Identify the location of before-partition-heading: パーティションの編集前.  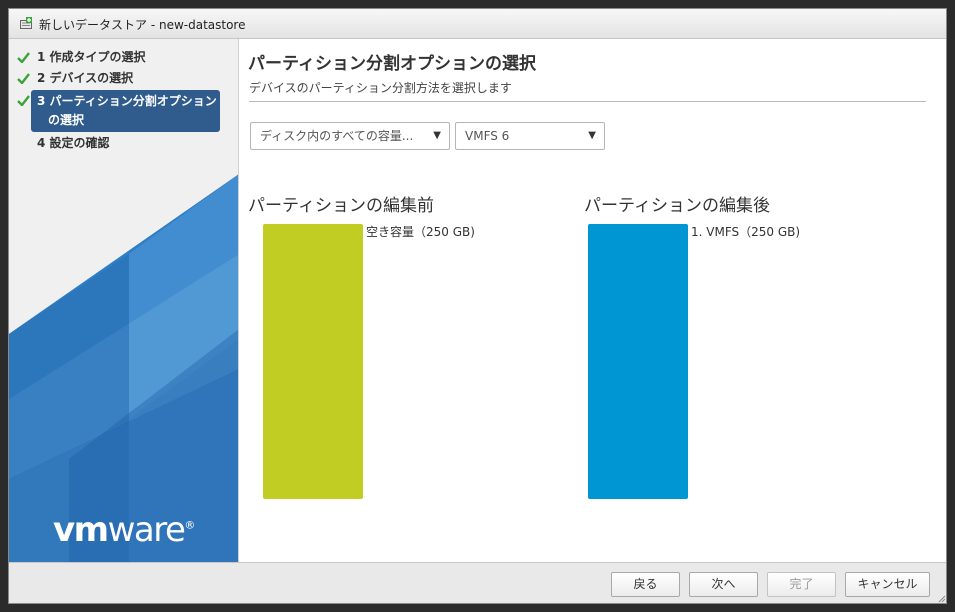
(341, 206).